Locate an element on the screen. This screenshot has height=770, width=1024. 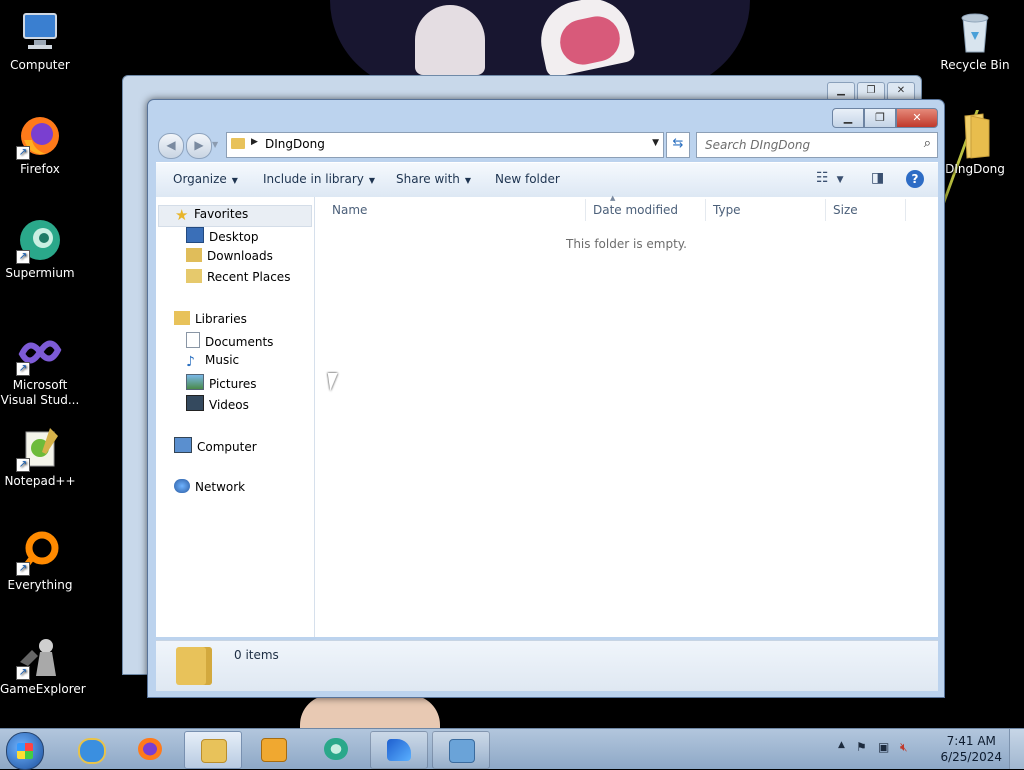
nav-recent-places: Recent Places is located at coordinates (238, 279).